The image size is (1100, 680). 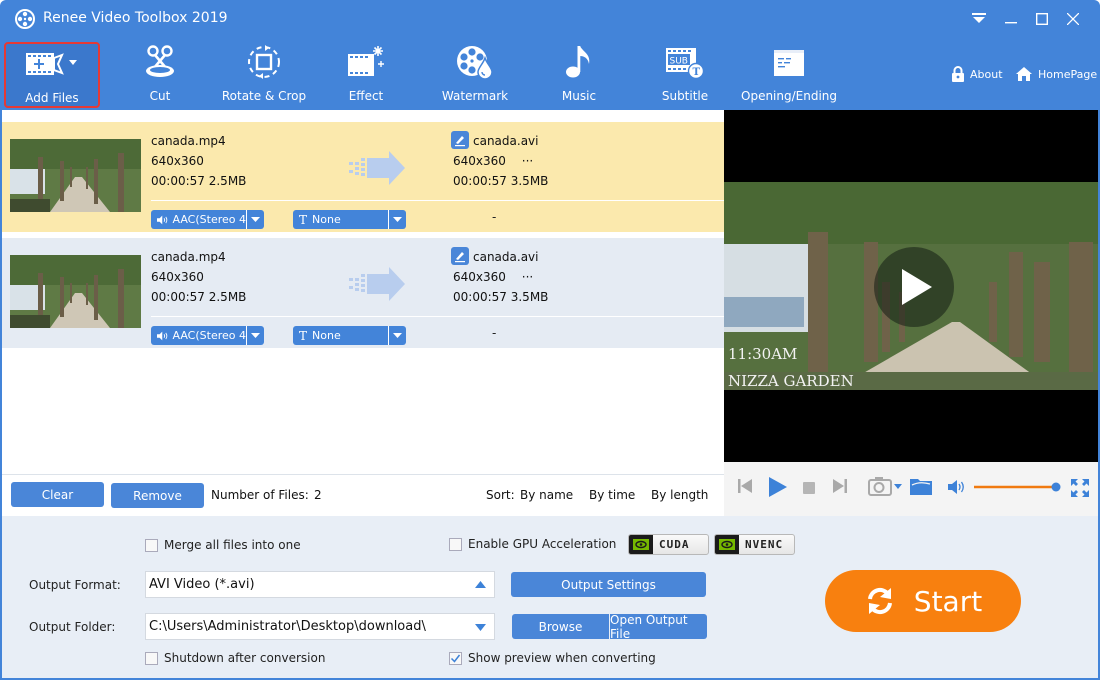 I want to click on home-icon, so click(x=1024, y=74).